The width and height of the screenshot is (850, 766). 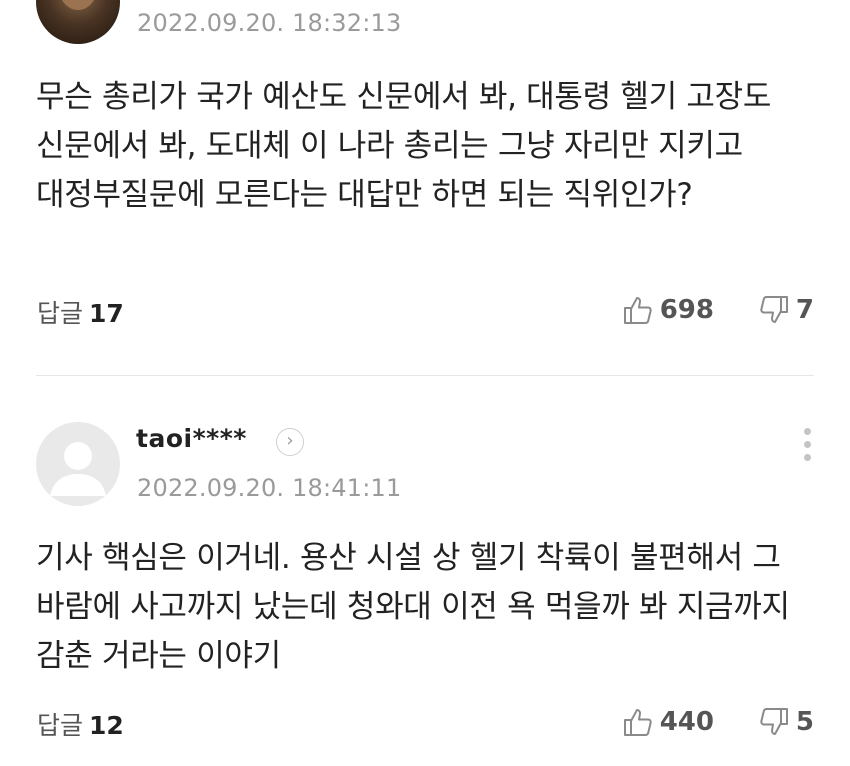 I want to click on dislike-button: 5, so click(x=786, y=722).